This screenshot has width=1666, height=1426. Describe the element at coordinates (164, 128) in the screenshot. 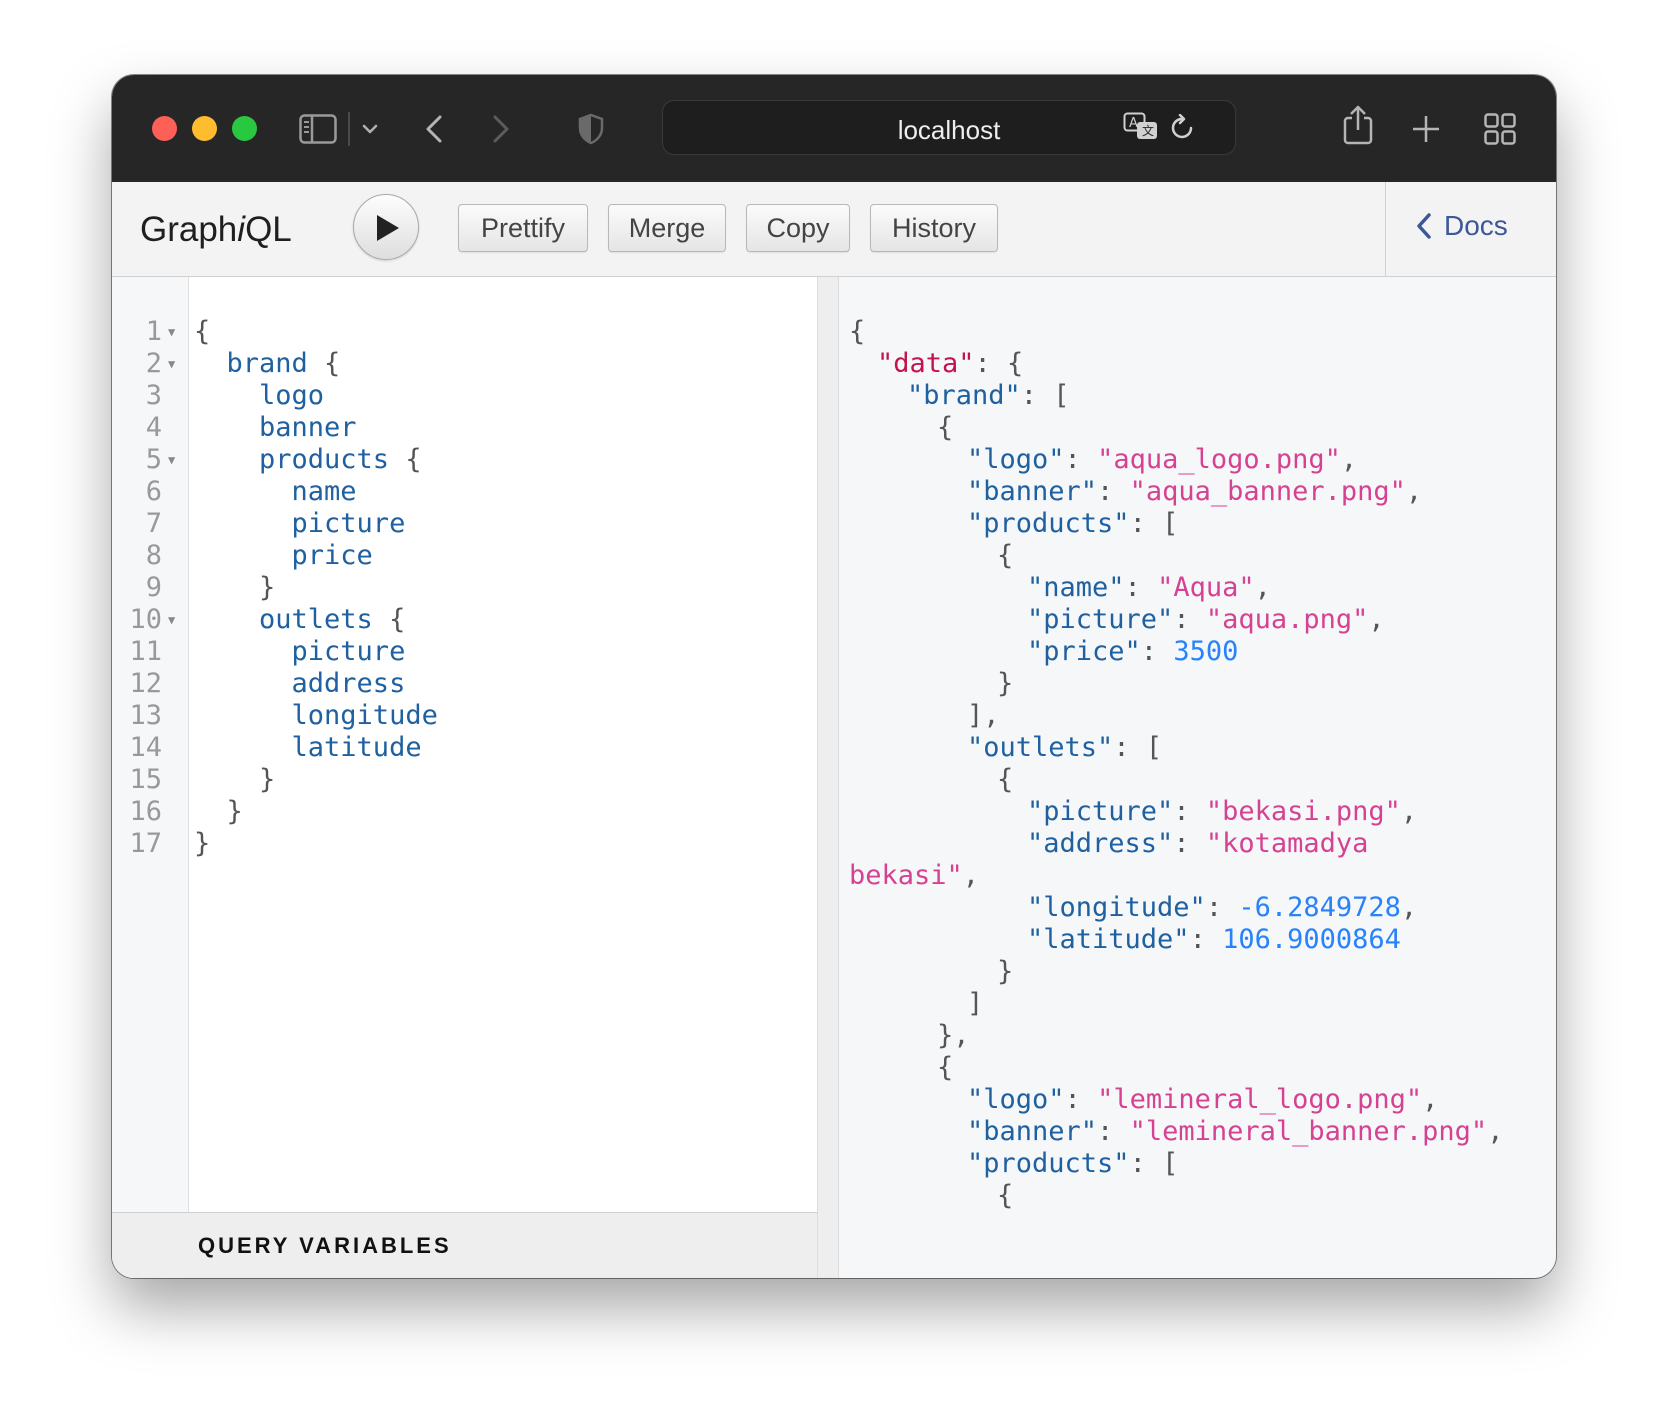

I see `close-window-button` at that location.